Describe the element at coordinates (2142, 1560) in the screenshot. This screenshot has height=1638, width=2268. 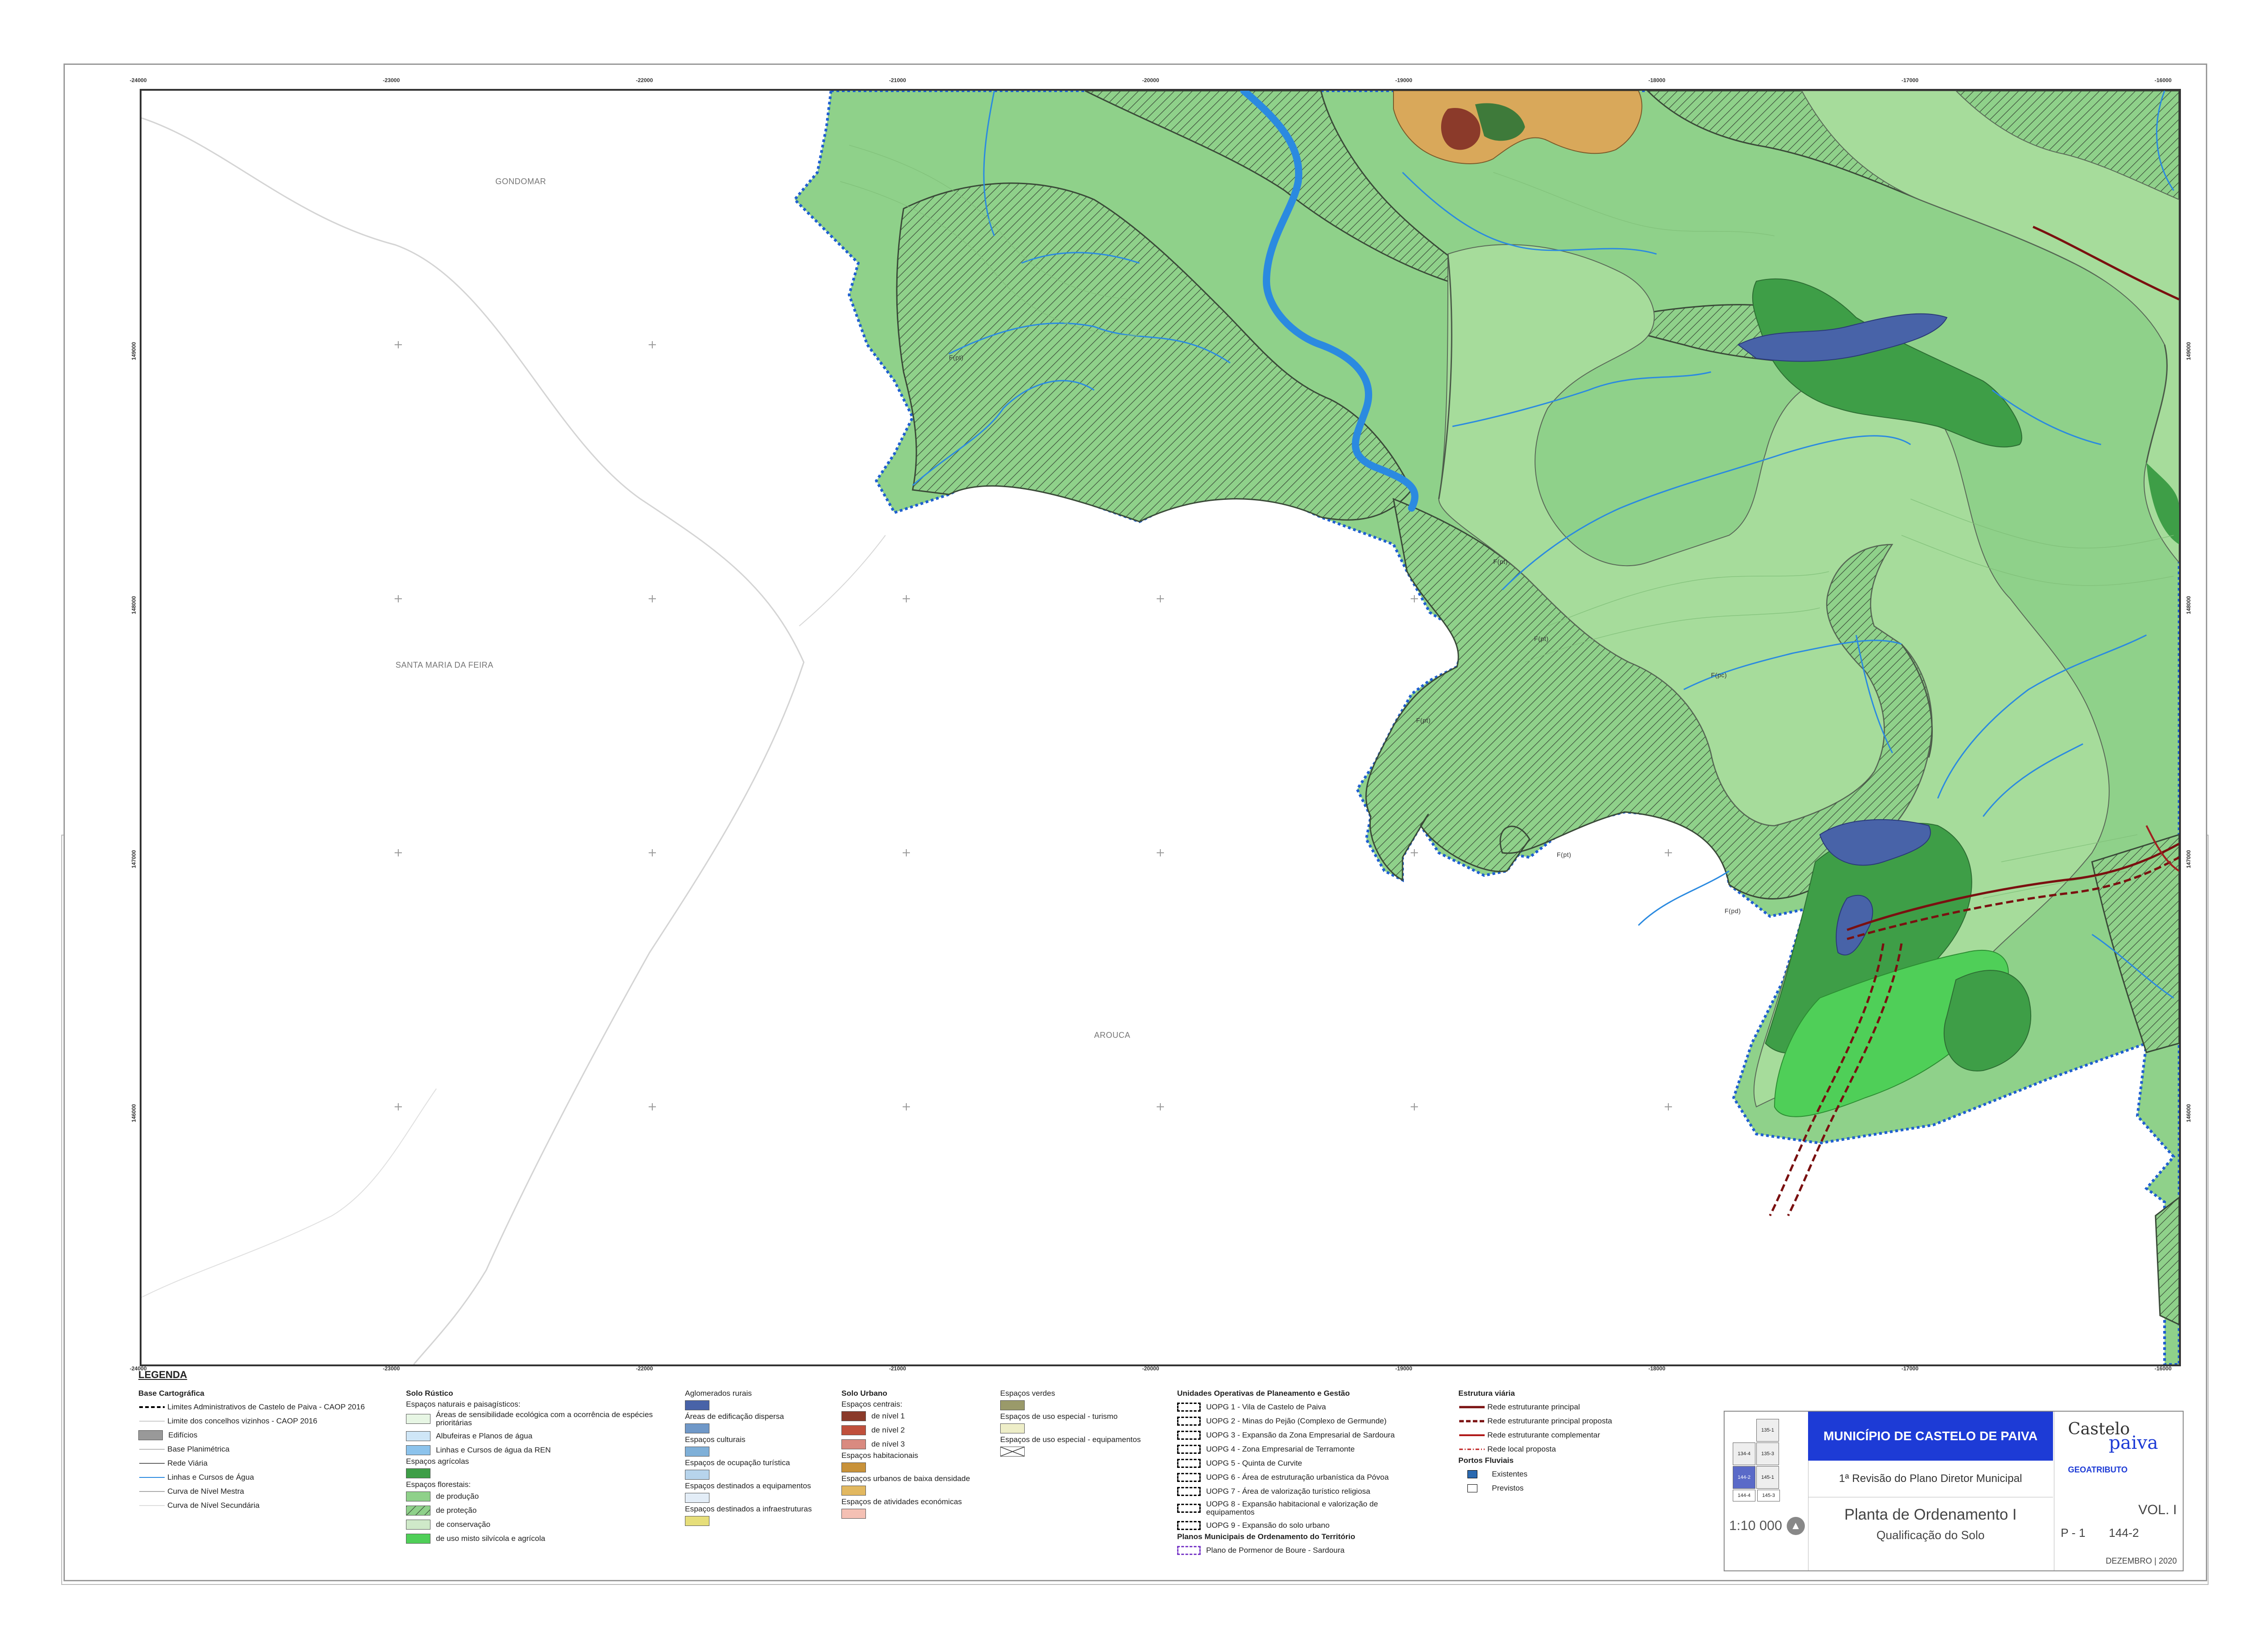
I see `date: DEZEMBRO | 2020` at that location.